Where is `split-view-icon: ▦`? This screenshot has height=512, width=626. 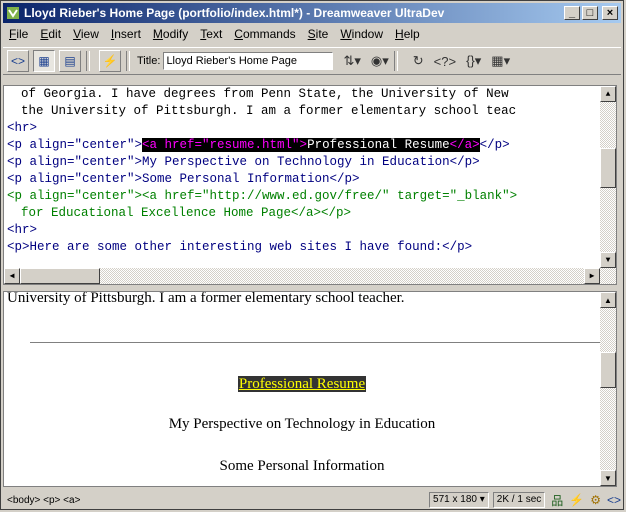
split-view-icon: ▦ is located at coordinates (44, 61).